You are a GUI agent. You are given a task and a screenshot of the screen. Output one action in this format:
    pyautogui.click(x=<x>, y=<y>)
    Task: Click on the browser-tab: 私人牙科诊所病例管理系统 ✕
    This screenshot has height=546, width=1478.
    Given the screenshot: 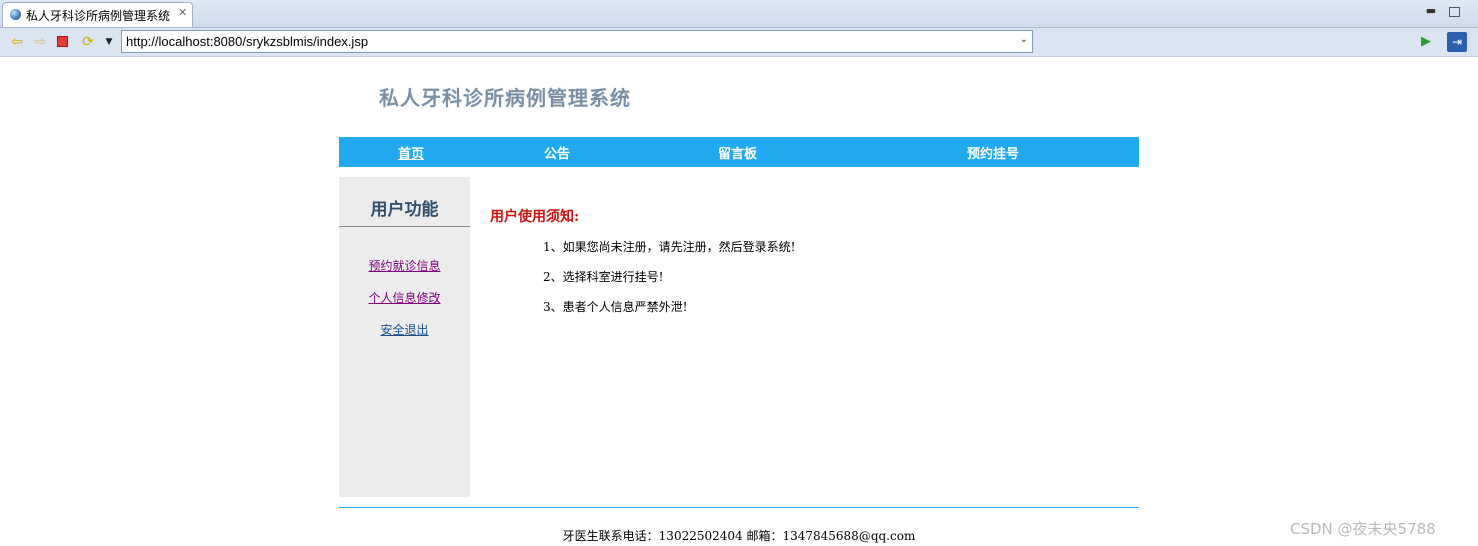 What is the action you would take?
    pyautogui.click(x=97, y=14)
    